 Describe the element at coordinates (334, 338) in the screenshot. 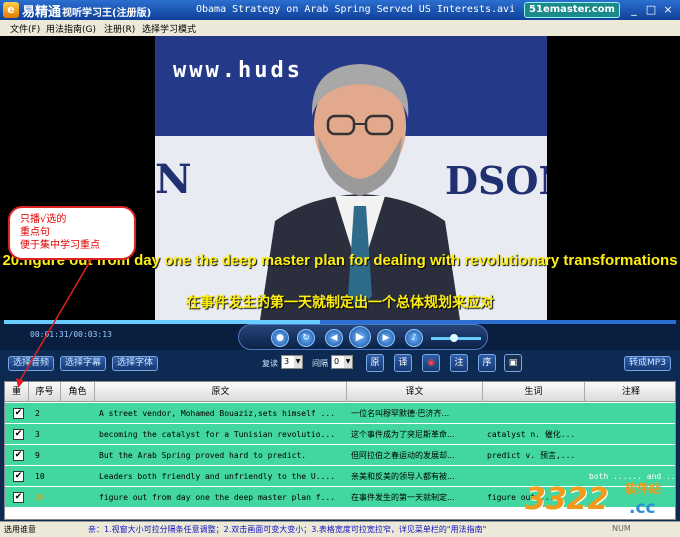

I see `prev-icon: ◀` at that location.